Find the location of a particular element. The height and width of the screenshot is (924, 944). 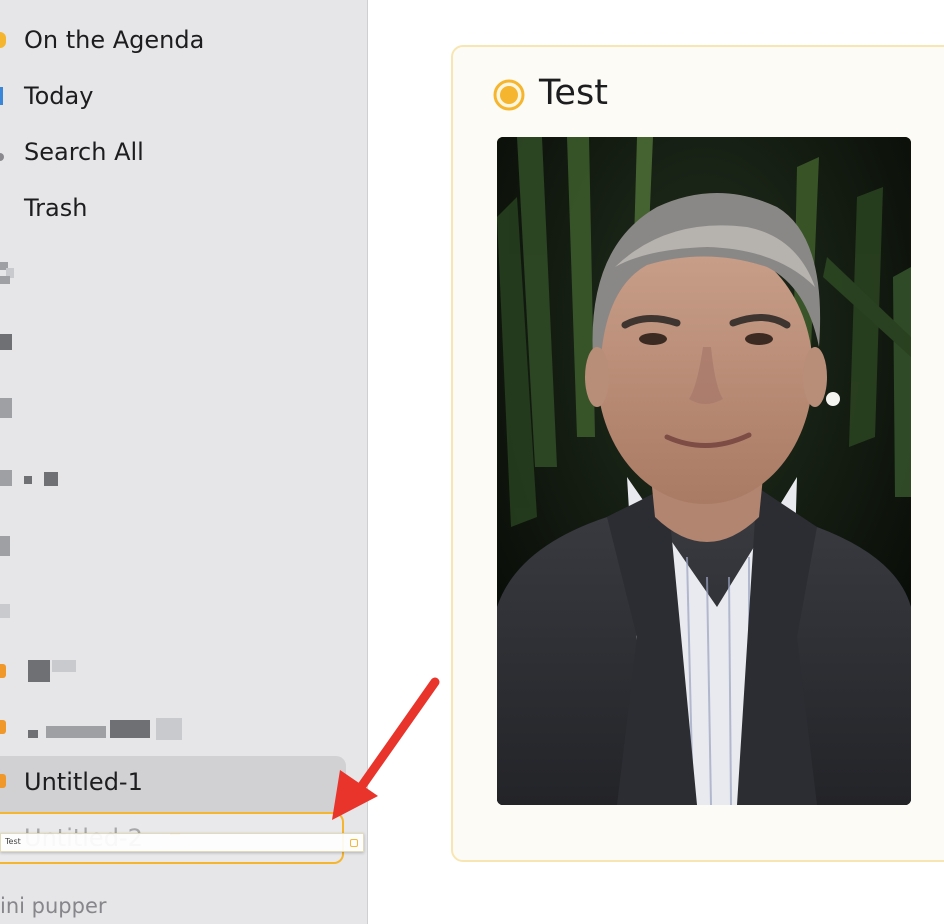

sidebar-item-label: Untitled-1 is located at coordinates (83, 782).